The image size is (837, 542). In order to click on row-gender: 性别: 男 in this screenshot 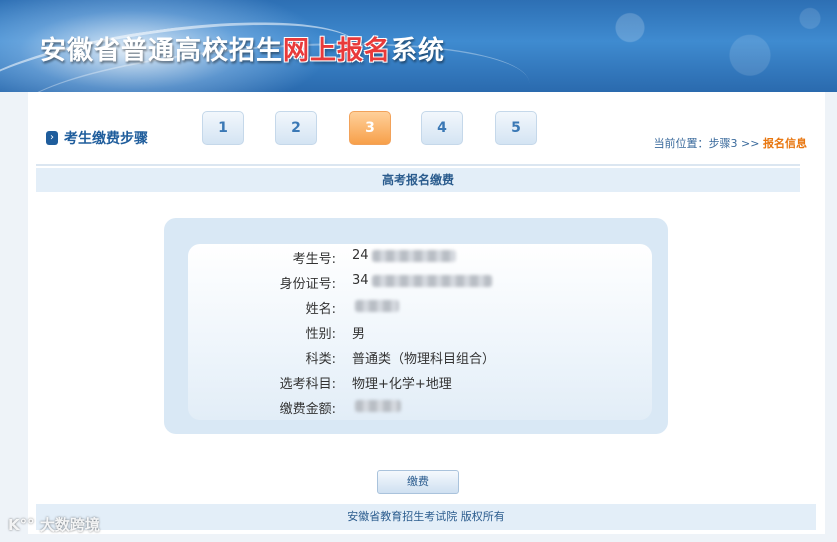, I will do `click(420, 333)`.